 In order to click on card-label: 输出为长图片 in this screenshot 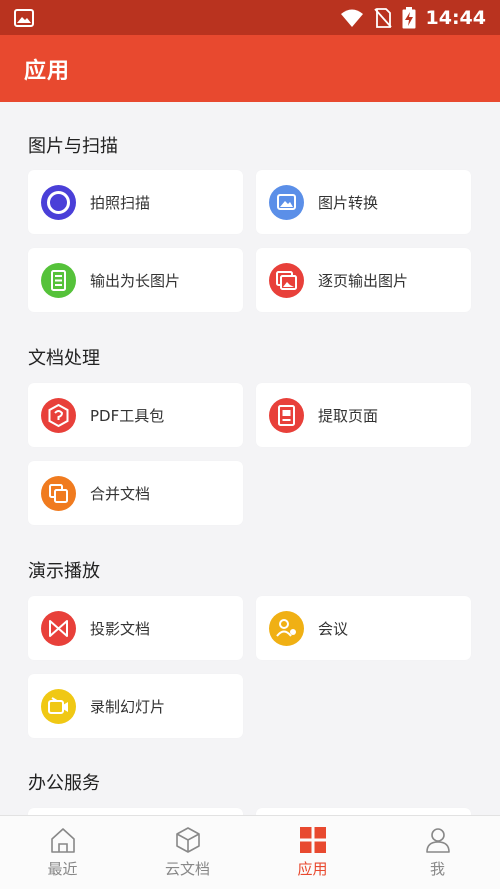, I will do `click(135, 280)`.